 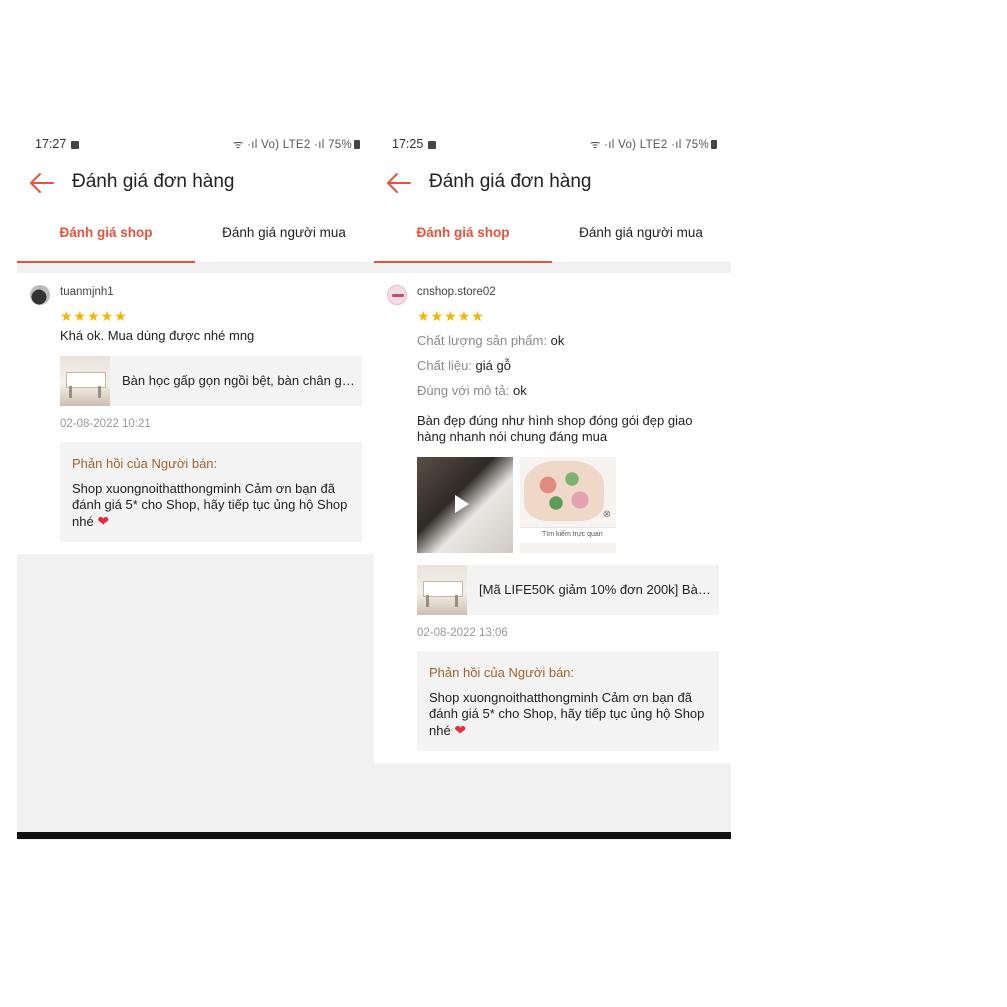 What do you see at coordinates (414, 144) in the screenshot?
I see `status-time: 17:25` at bounding box center [414, 144].